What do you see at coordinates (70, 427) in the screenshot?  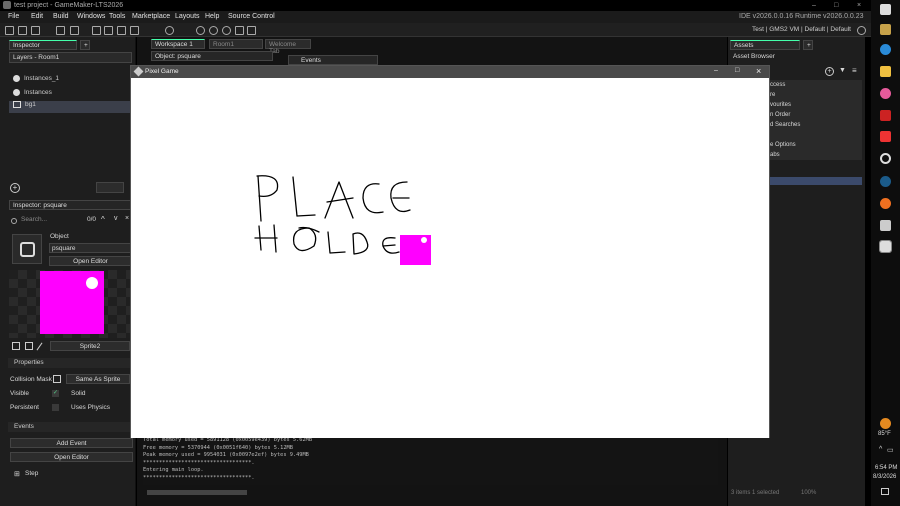 I see `events-header: Events` at bounding box center [70, 427].